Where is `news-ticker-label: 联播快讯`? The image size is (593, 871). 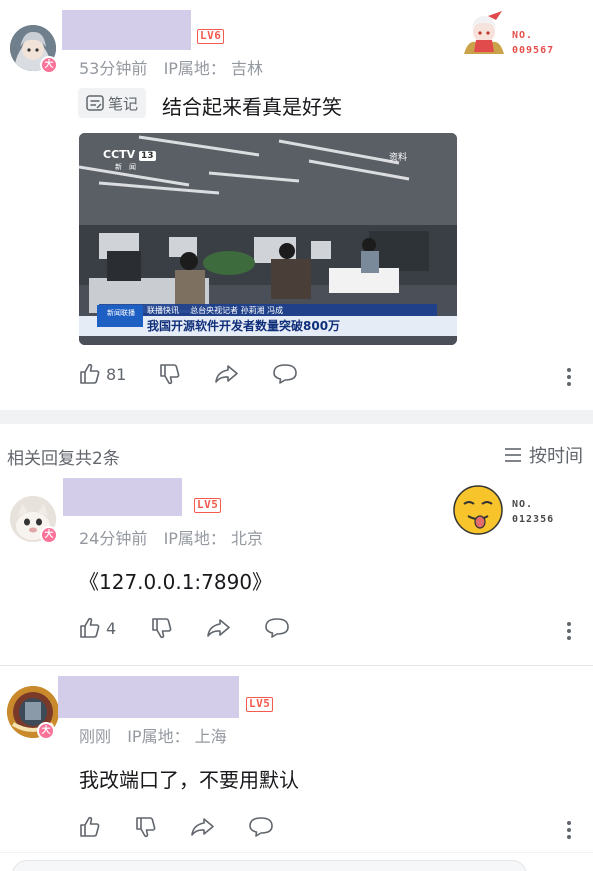 news-ticker-label: 联播快讯 is located at coordinates (163, 310).